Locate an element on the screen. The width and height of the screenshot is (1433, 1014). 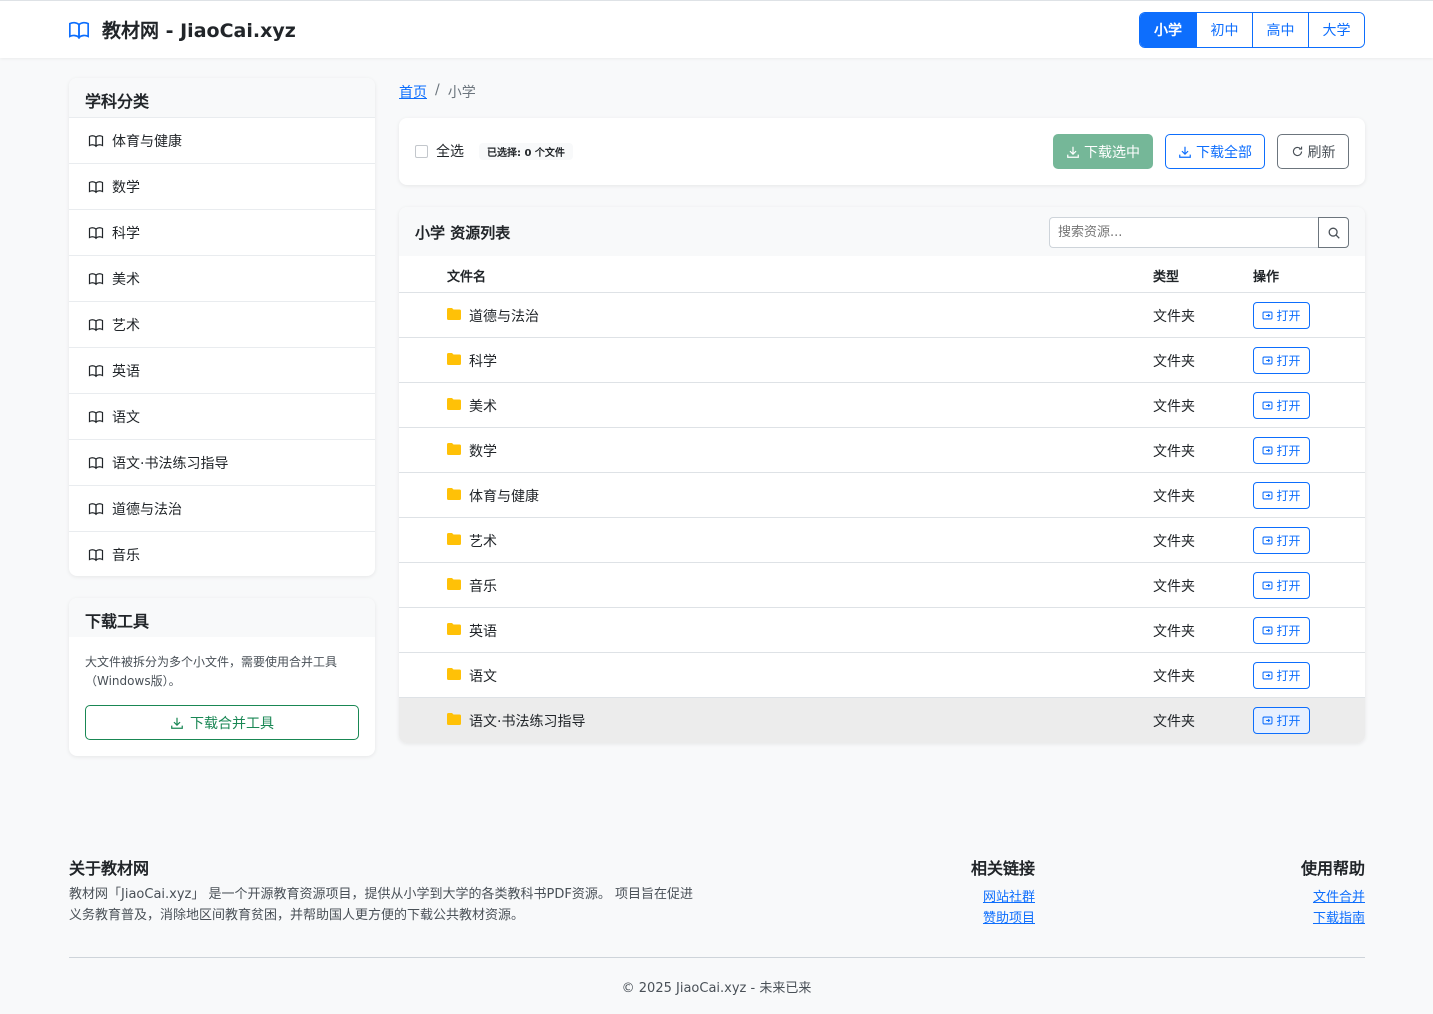
select-all: 全选 is located at coordinates (439, 151).